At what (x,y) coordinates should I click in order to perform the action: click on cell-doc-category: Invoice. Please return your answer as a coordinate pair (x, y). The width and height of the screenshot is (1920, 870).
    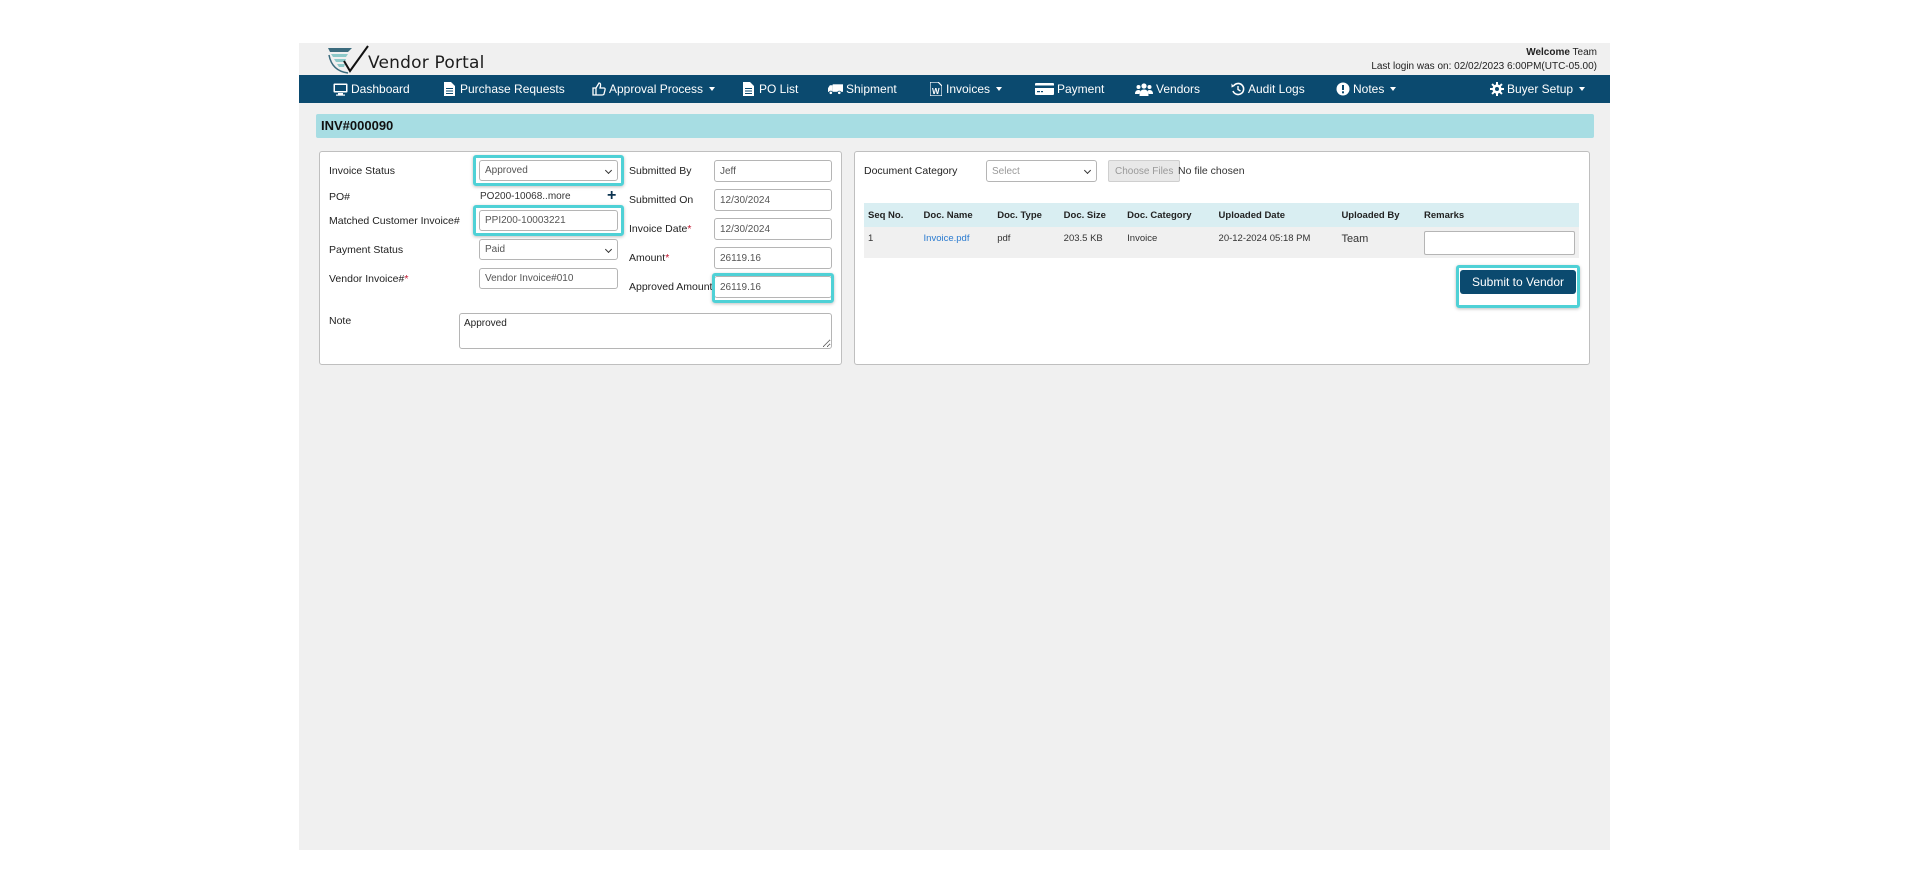
    Looking at the image, I should click on (1169, 242).